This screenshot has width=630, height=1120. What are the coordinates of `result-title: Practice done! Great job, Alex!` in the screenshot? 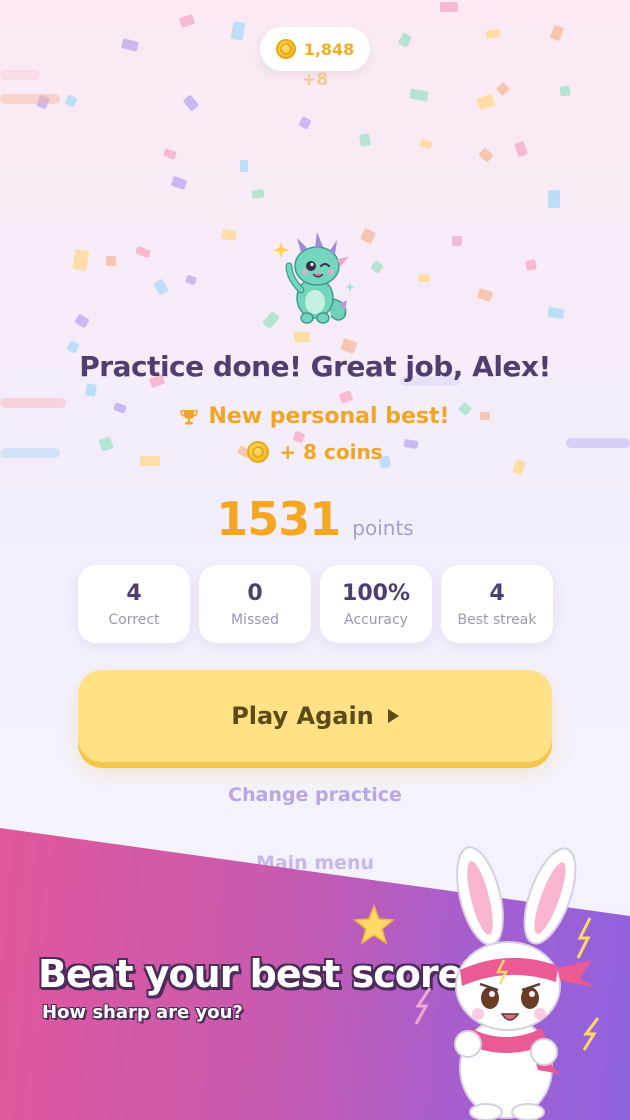 It's located at (315, 366).